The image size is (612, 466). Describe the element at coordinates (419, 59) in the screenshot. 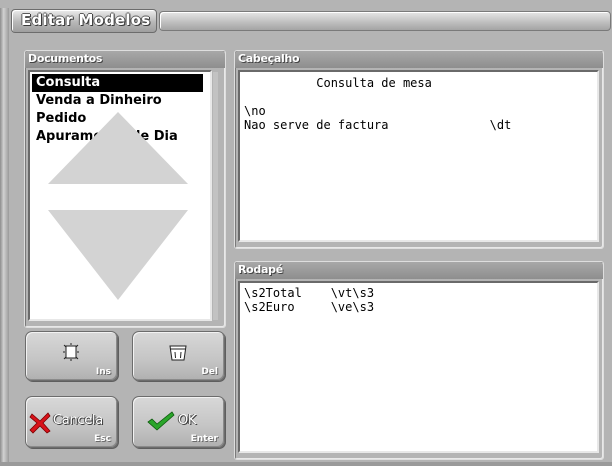

I see `header-group-header: Cabeçalho` at that location.